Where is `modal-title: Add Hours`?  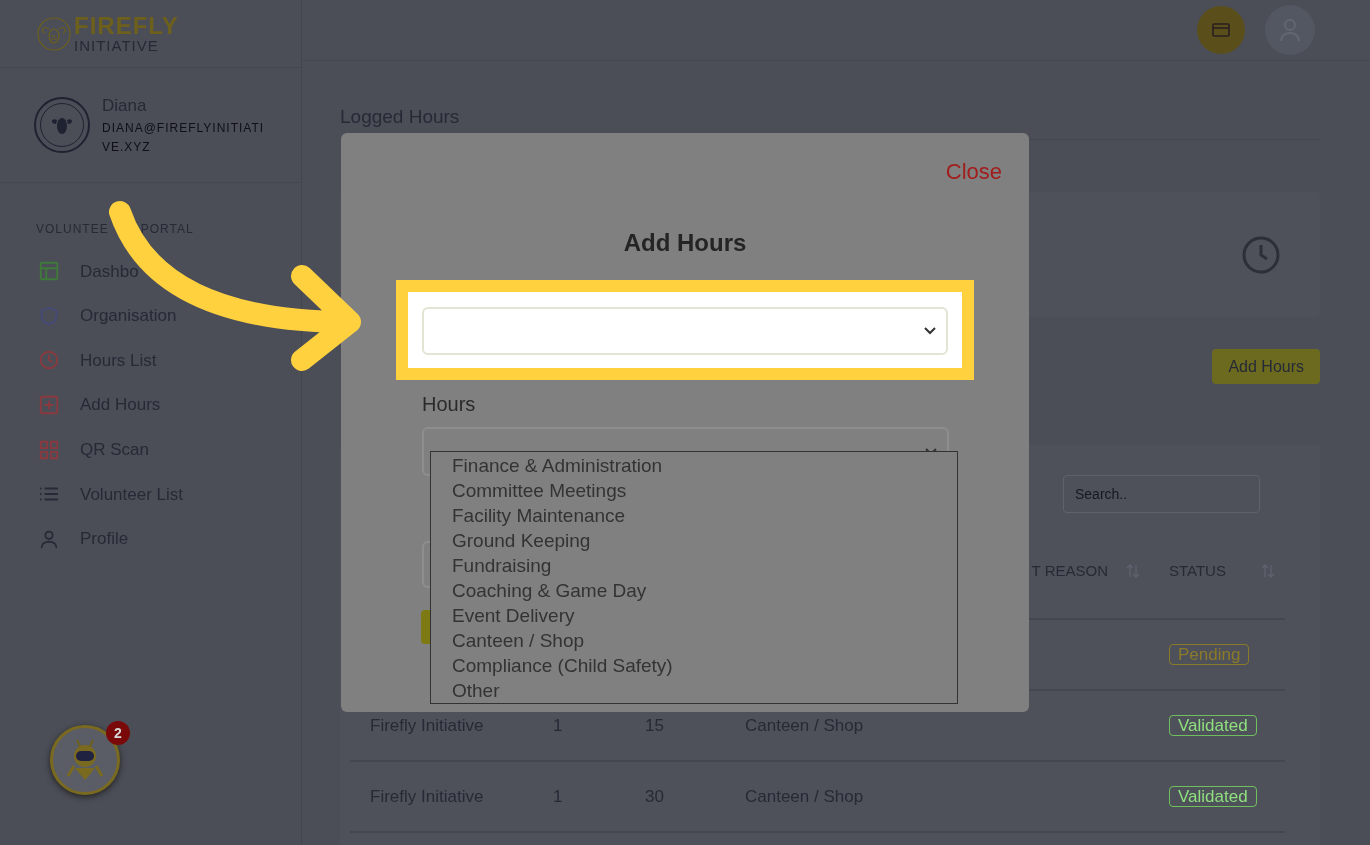 modal-title: Add Hours is located at coordinates (685, 243).